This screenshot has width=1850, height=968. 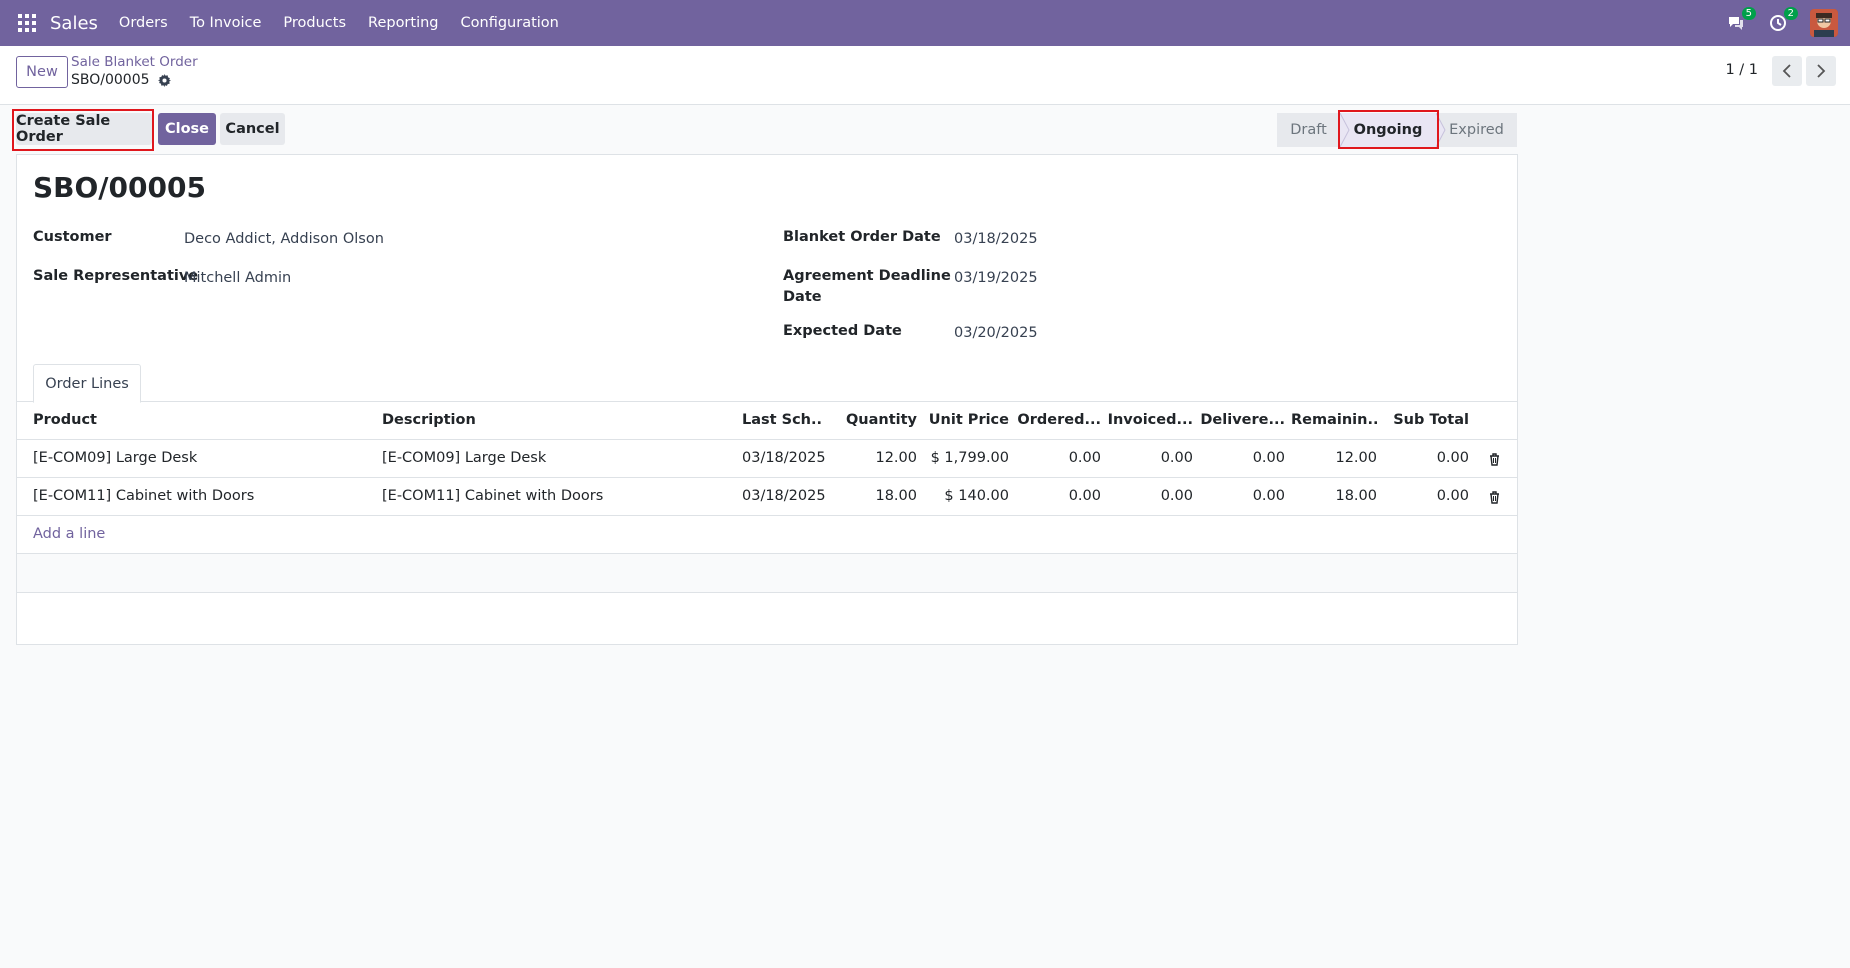 What do you see at coordinates (69, 534) in the screenshot?
I see `add-a-line-link: Add a line` at bounding box center [69, 534].